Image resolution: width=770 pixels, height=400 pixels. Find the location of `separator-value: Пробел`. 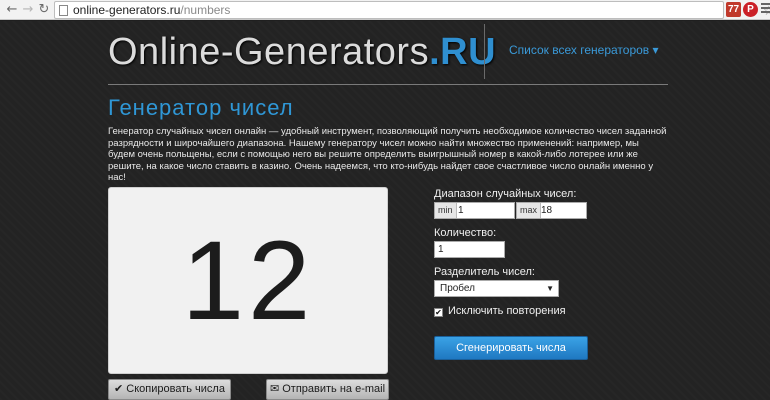

separator-value: Пробел is located at coordinates (457, 288).